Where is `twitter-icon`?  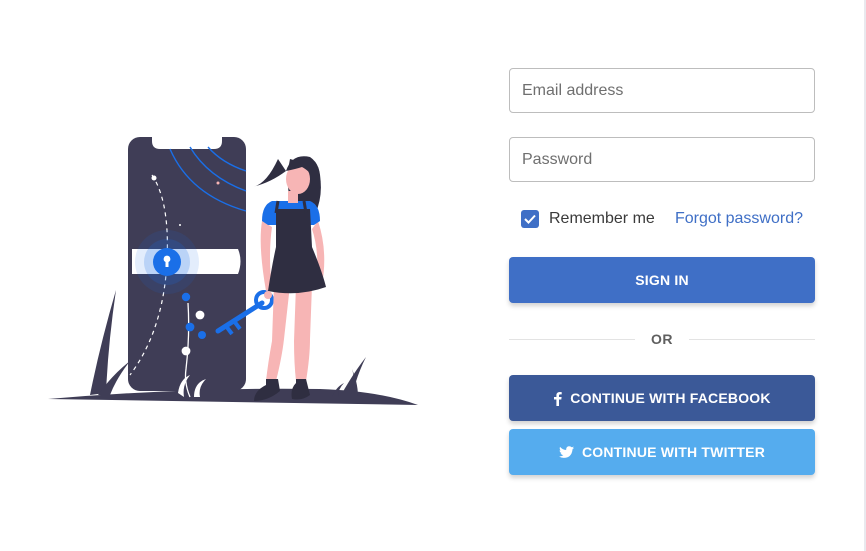
twitter-icon is located at coordinates (566, 451).